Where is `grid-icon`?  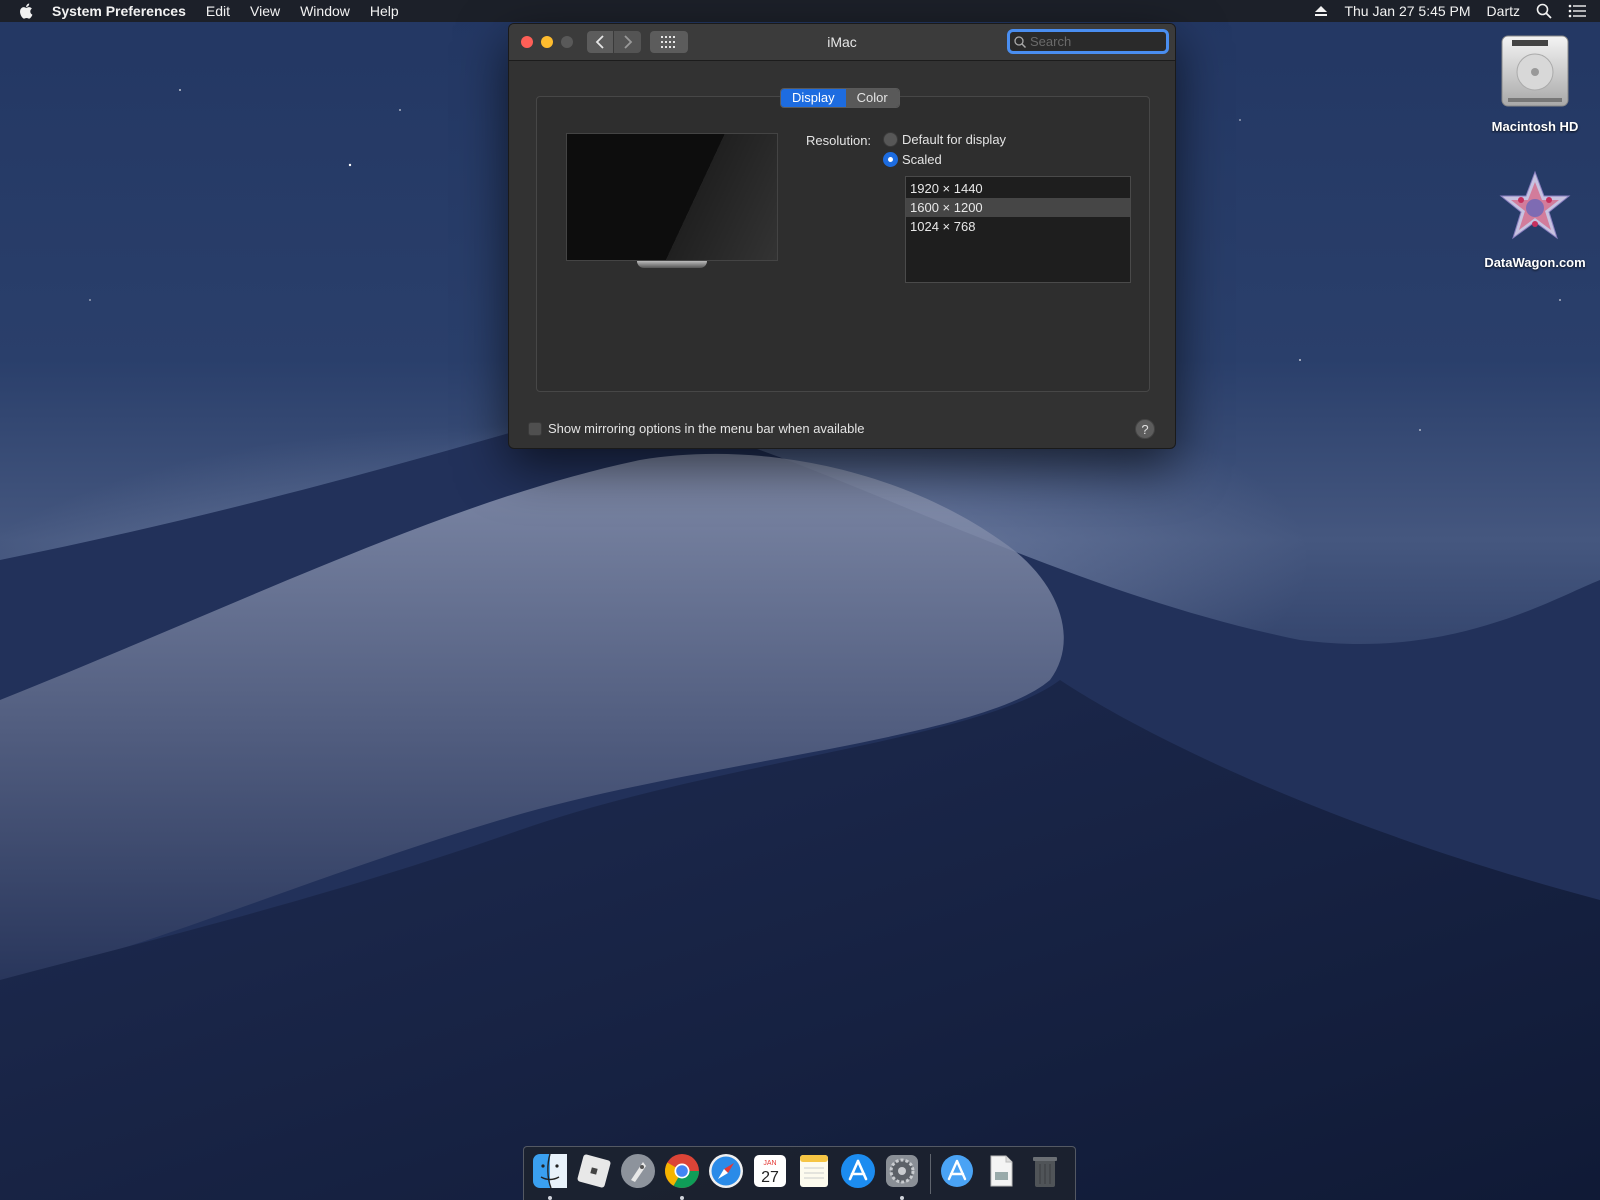
grid-icon is located at coordinates (668, 42).